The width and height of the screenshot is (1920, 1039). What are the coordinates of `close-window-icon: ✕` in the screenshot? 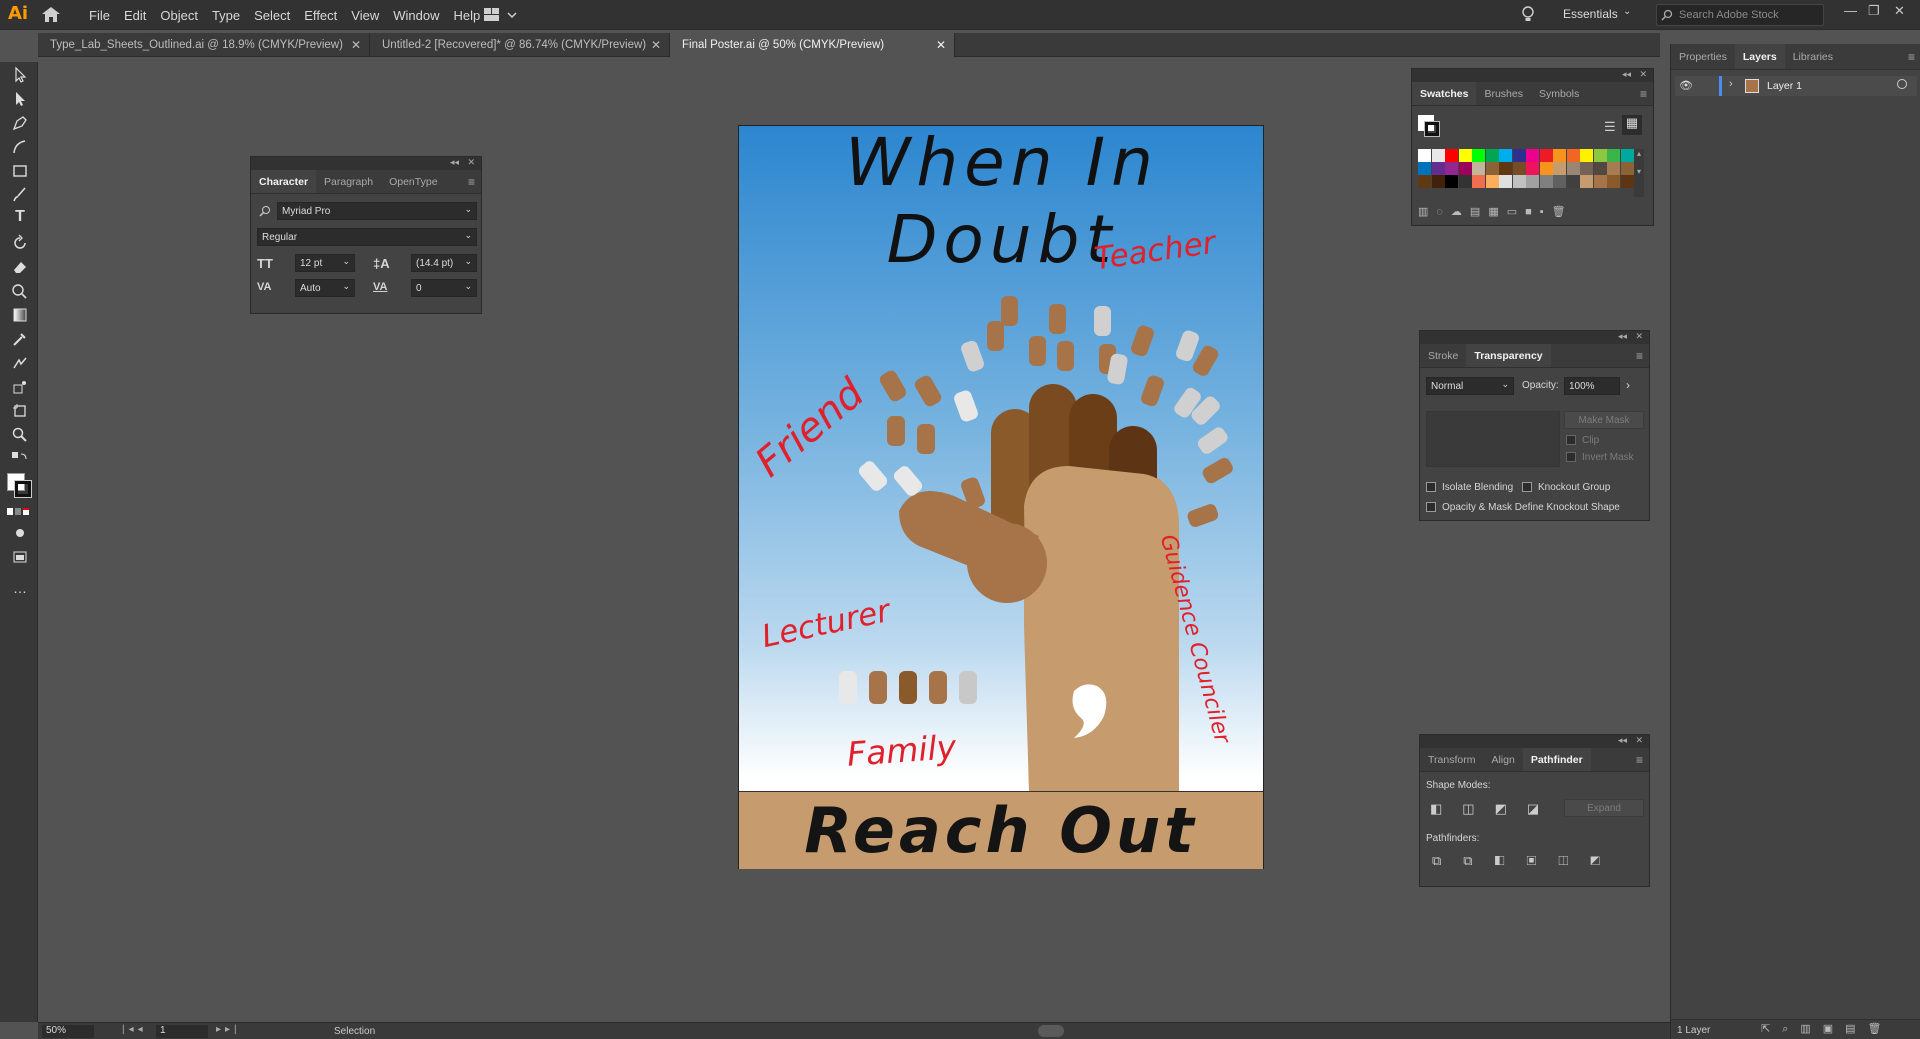 It's located at (1899, 11).